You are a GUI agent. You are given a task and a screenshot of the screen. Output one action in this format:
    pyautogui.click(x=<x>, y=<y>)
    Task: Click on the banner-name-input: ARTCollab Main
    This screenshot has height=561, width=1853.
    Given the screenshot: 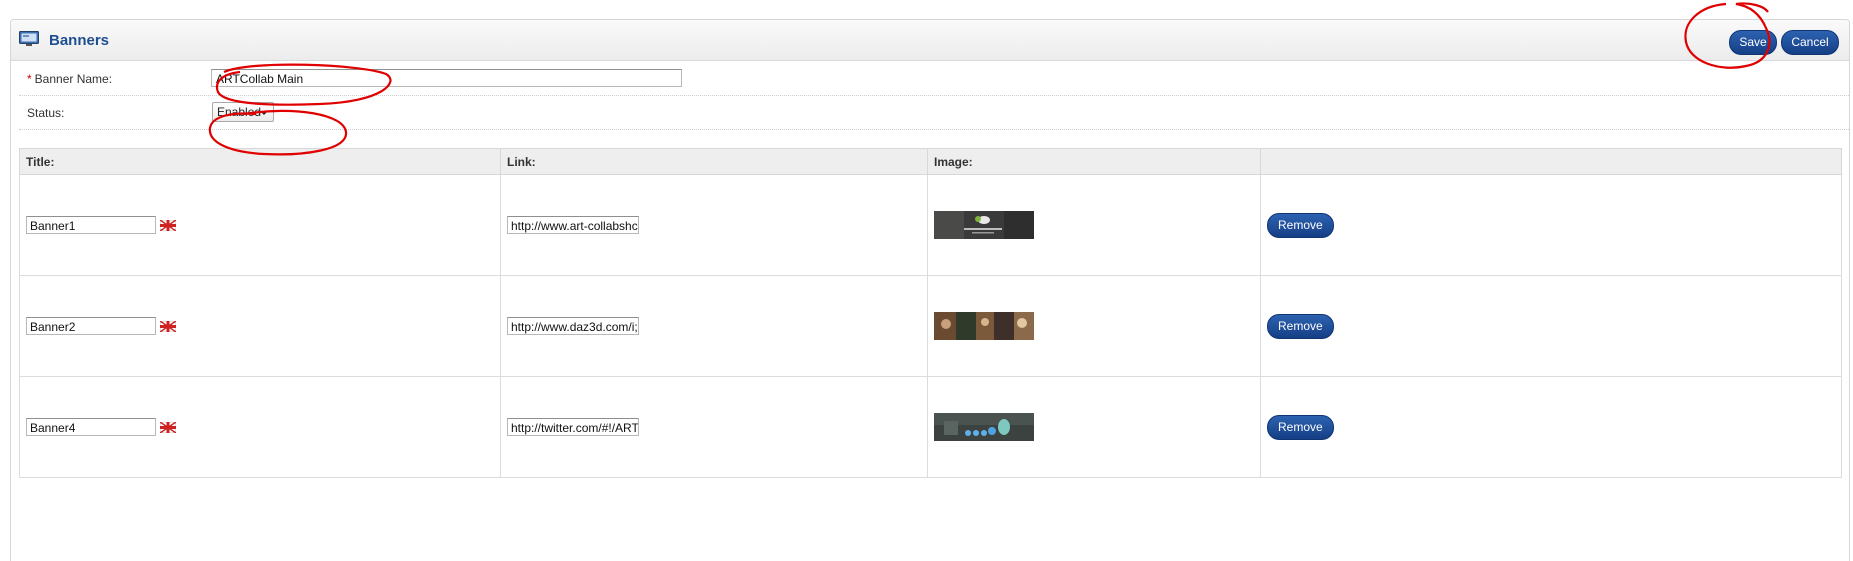 What is the action you would take?
    pyautogui.click(x=446, y=78)
    